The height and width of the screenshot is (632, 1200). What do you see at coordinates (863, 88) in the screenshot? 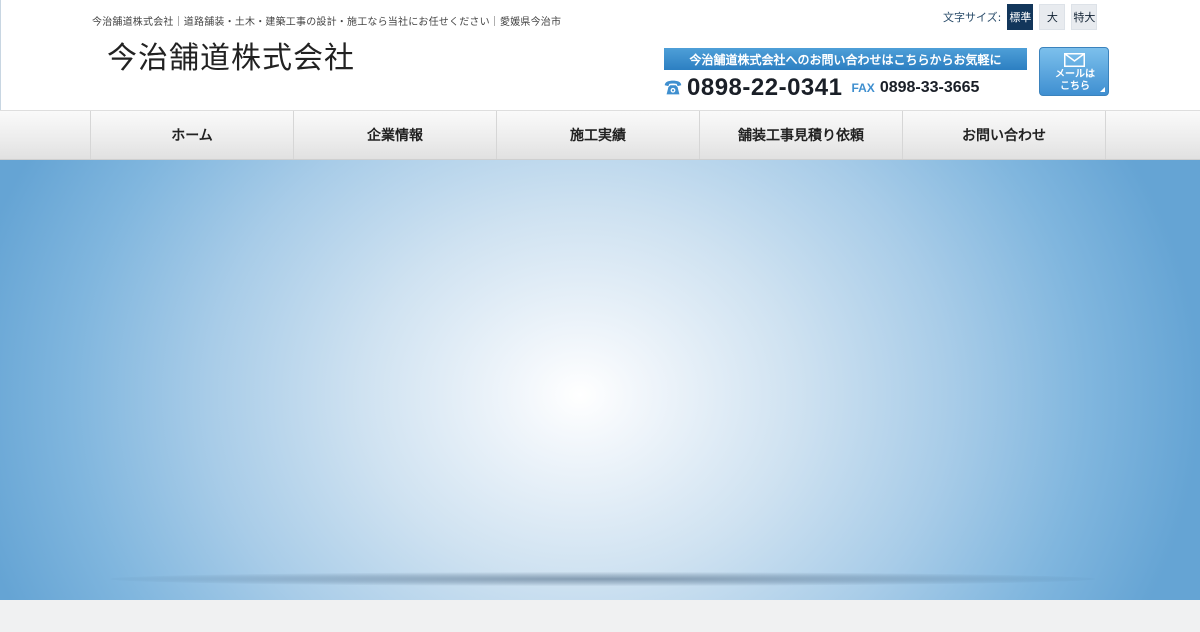
I see `fax-label: FAX` at bounding box center [863, 88].